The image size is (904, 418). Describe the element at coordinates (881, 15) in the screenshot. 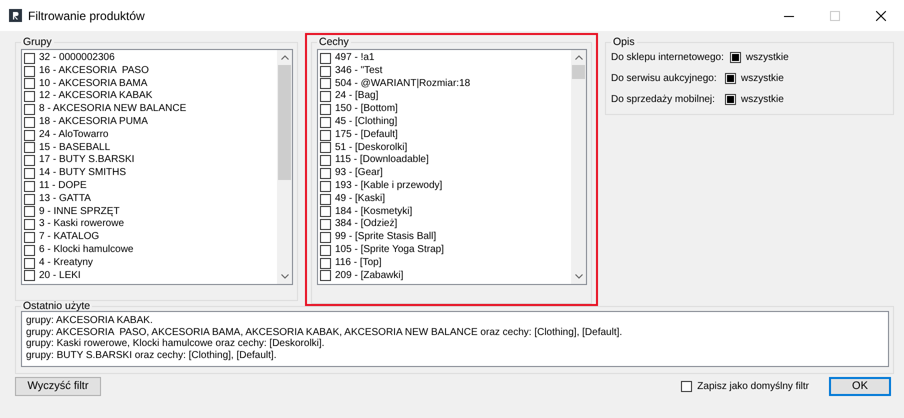

I see `close-icon` at that location.